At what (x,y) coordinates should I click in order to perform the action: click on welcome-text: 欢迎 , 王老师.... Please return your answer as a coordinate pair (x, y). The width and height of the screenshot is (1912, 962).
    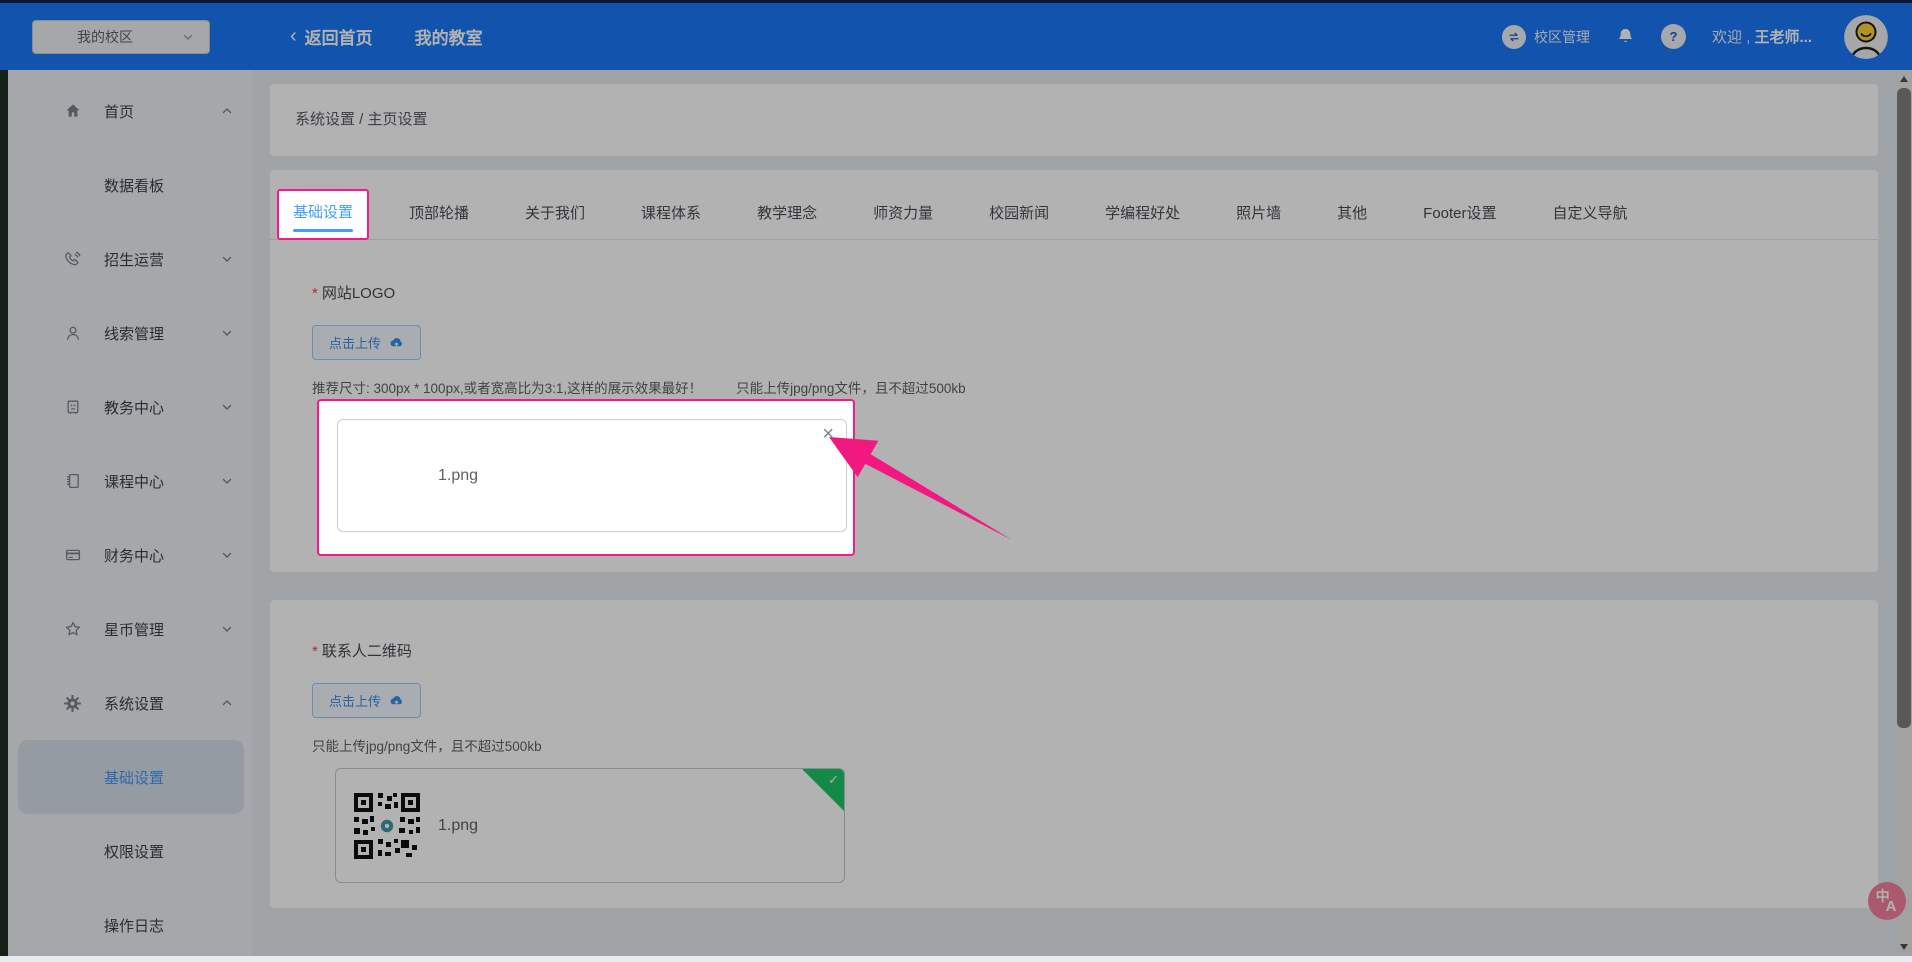
    Looking at the image, I should click on (1762, 36).